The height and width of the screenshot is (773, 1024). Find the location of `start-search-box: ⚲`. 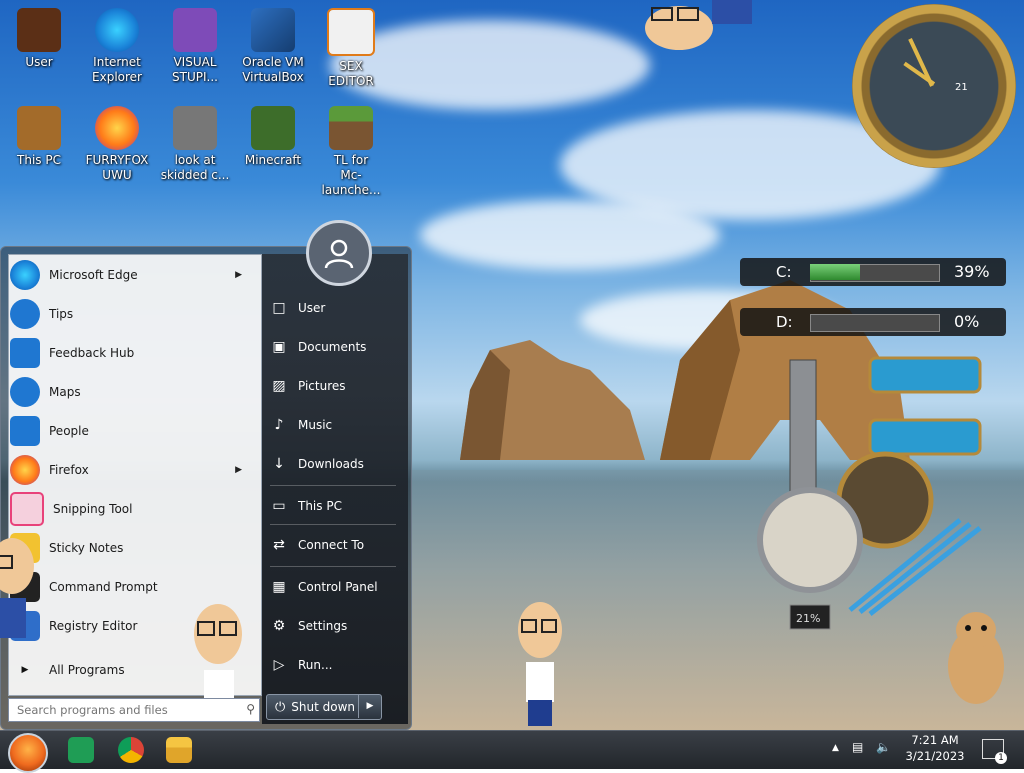

start-search-box: ⚲ is located at coordinates (134, 710).